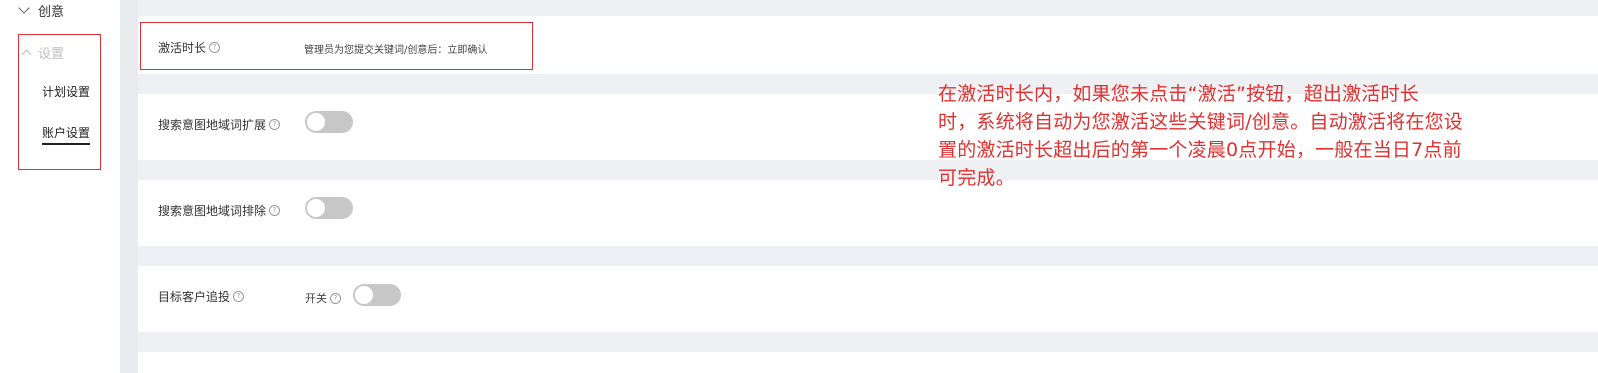 Image resolution: width=1598 pixels, height=373 pixels. What do you see at coordinates (377, 295) in the screenshot?
I see `target-retarget-toggle` at bounding box center [377, 295].